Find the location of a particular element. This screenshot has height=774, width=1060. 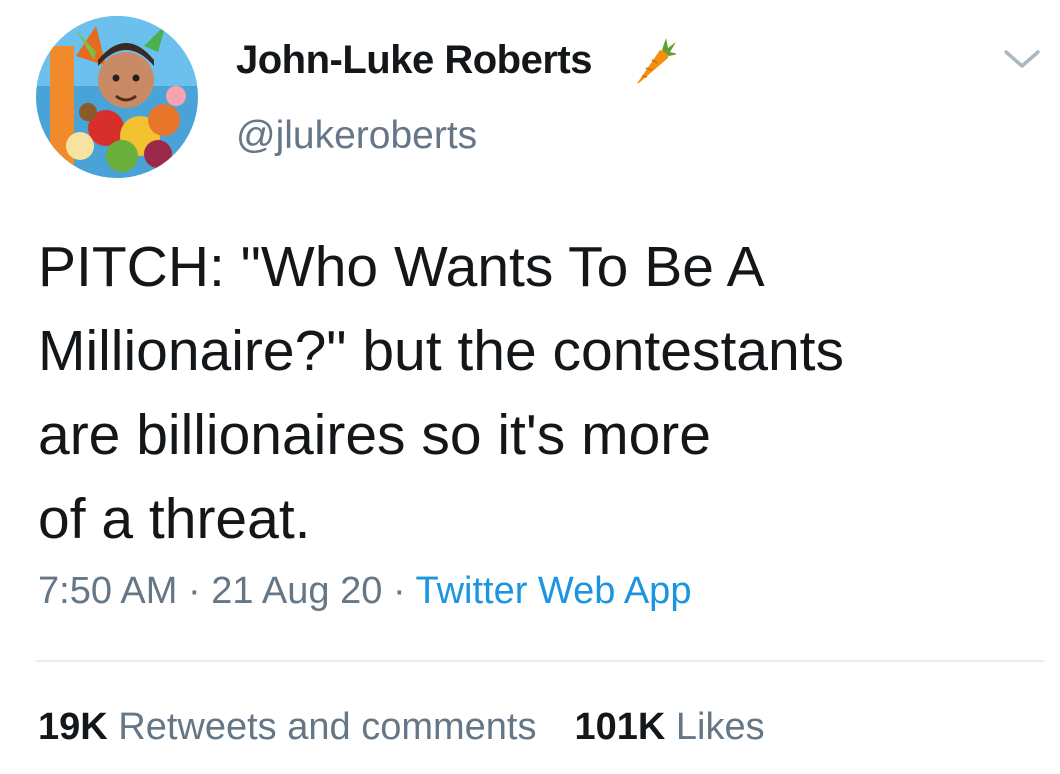

chevron-down-icon is located at coordinates (1022, 59).